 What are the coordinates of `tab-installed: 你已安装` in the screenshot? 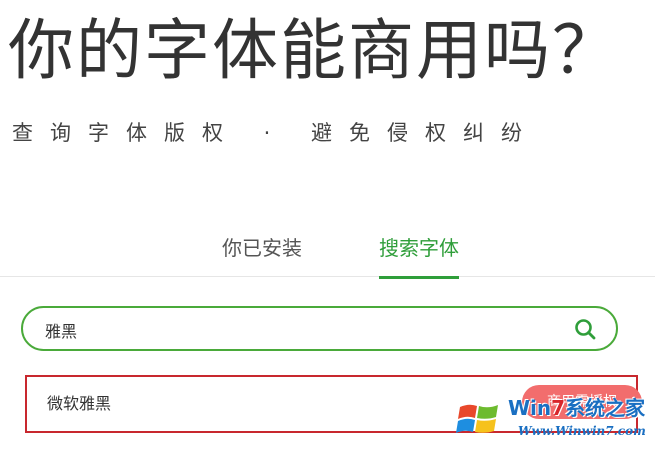 It's located at (262, 252).